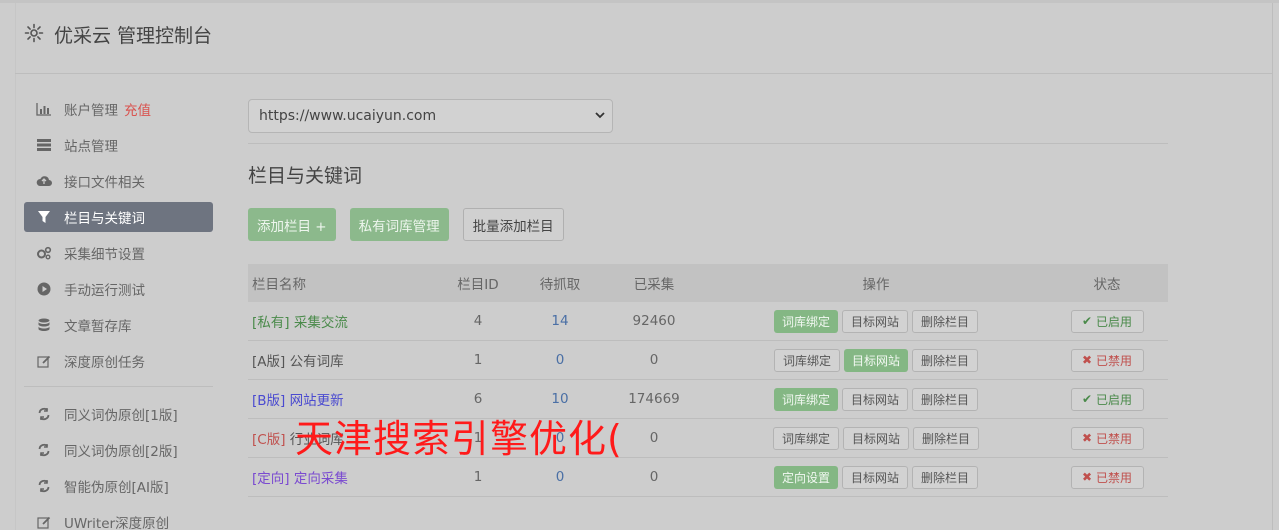 This screenshot has width=1279, height=530. I want to click on column-tag: [B版], so click(269, 401).